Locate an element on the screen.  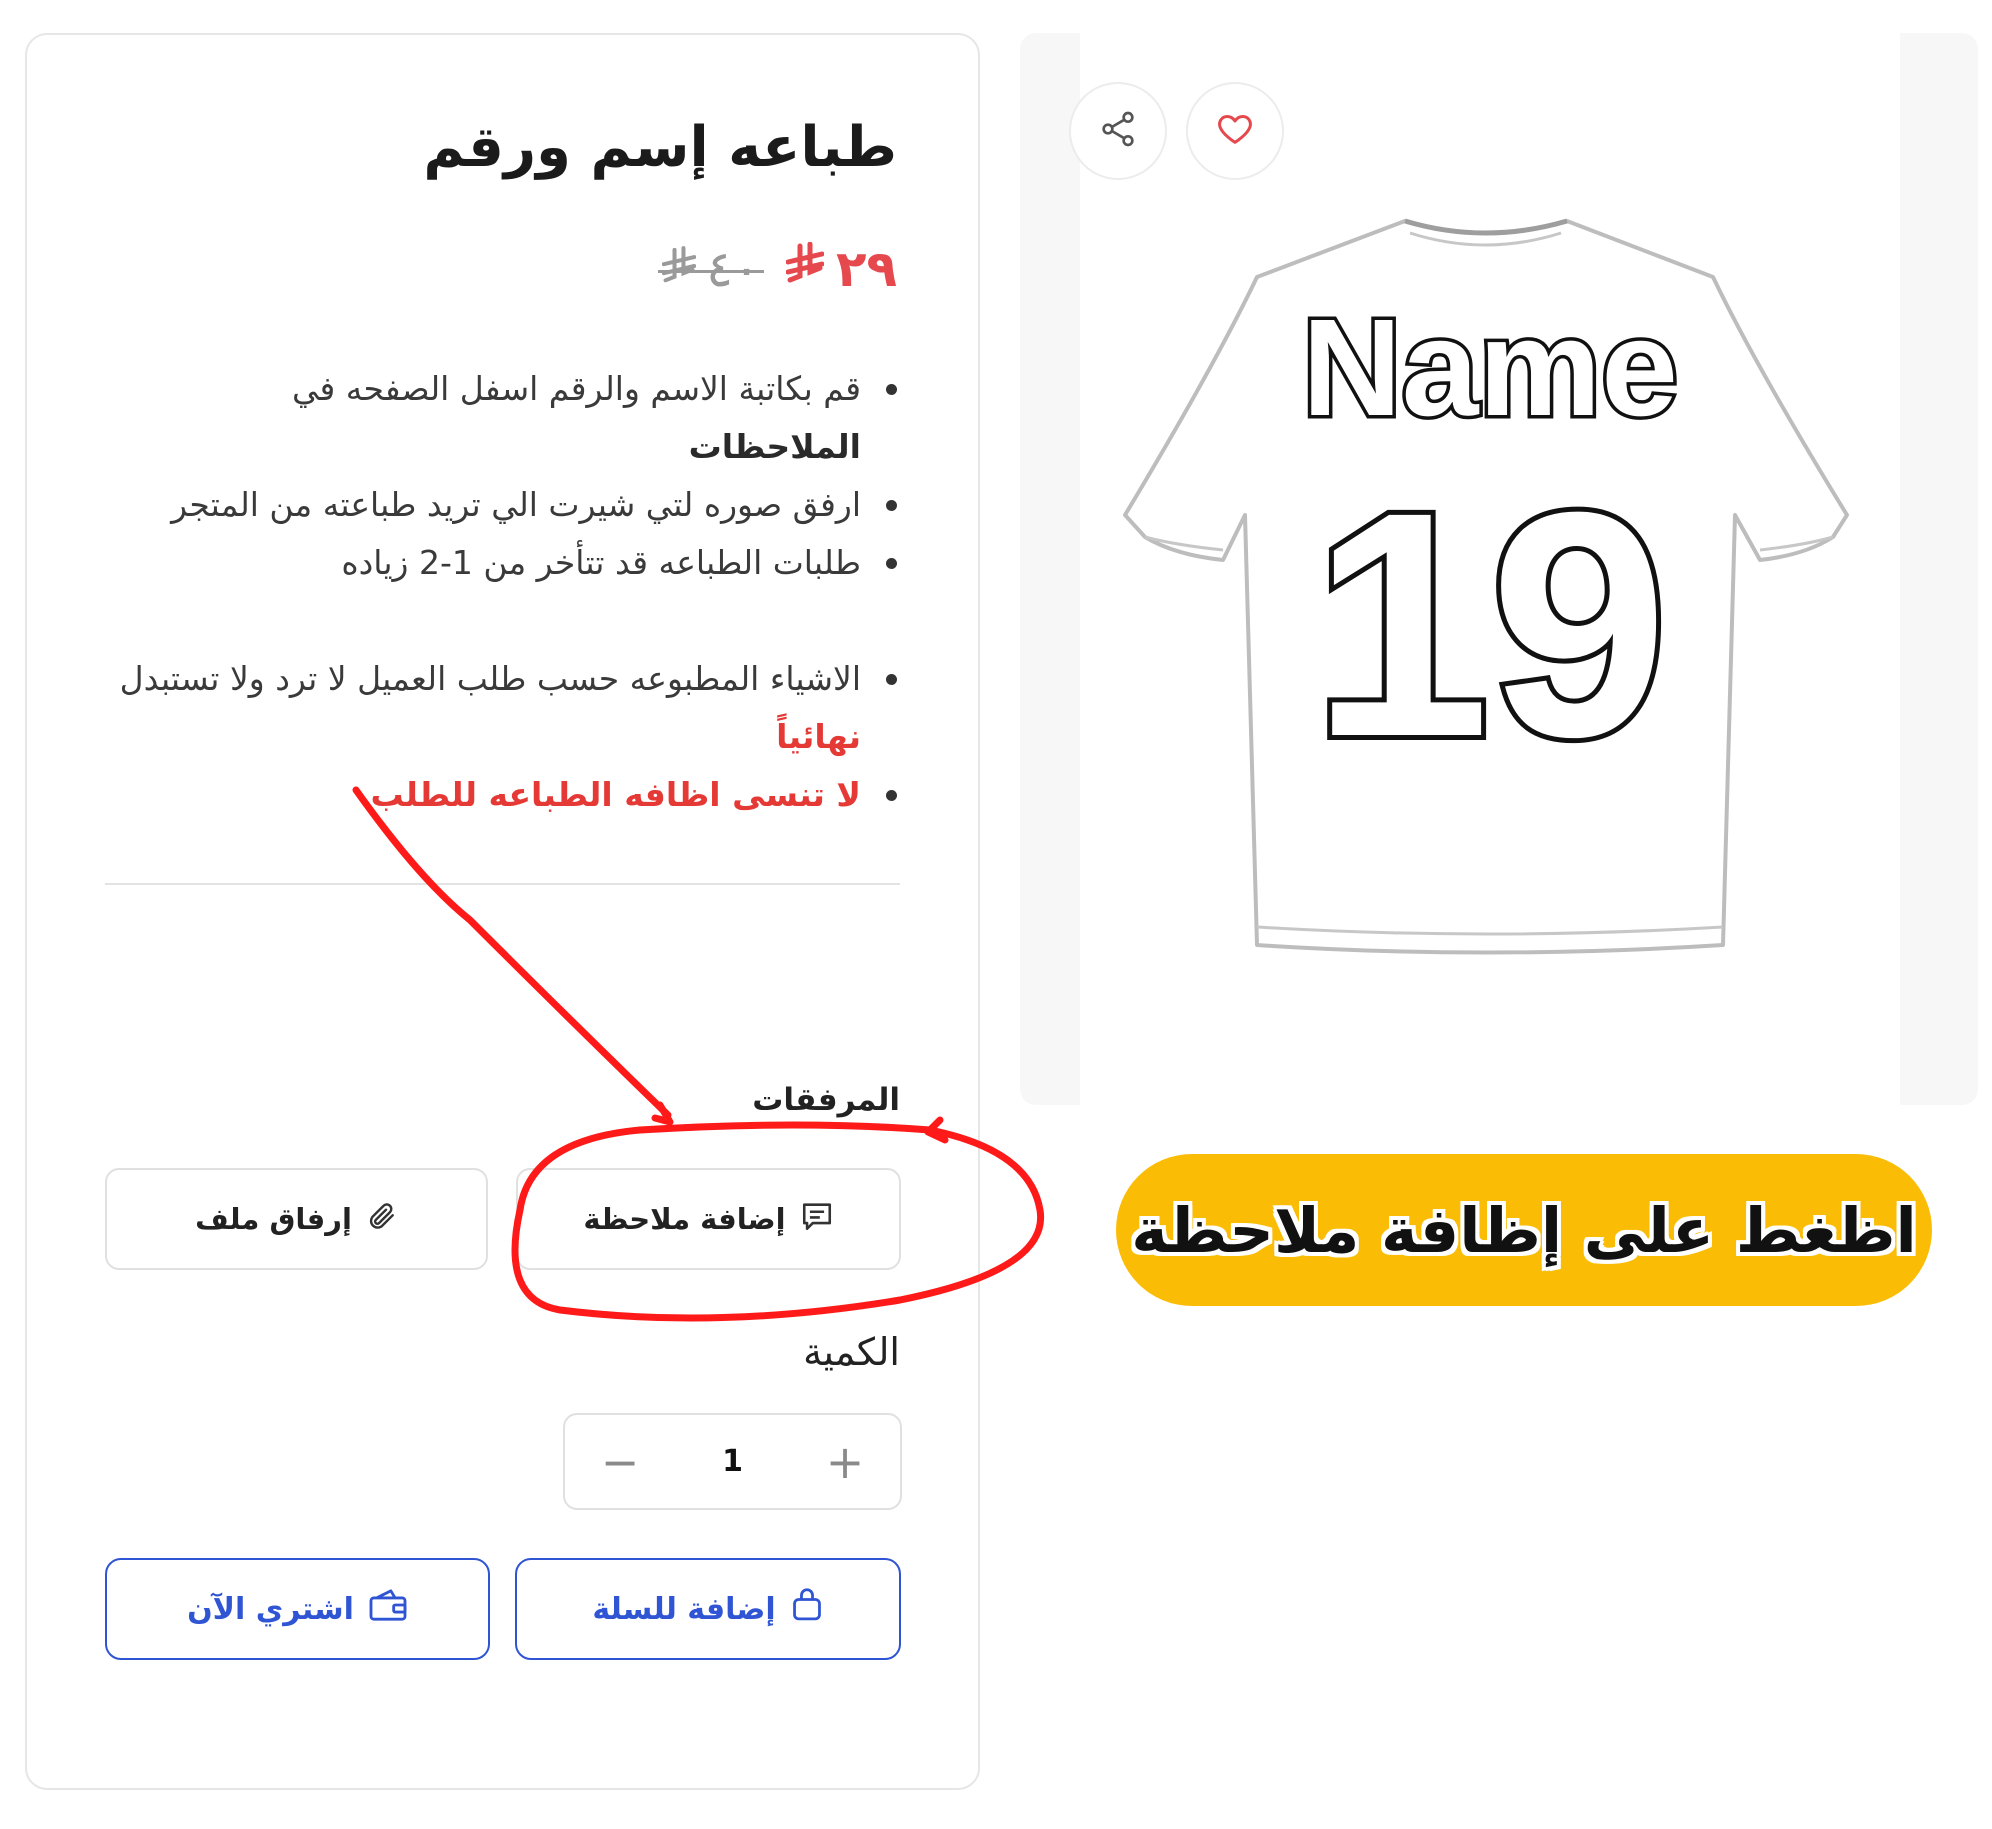
jersey-number-text: 19 is located at coordinates (1490, 624).